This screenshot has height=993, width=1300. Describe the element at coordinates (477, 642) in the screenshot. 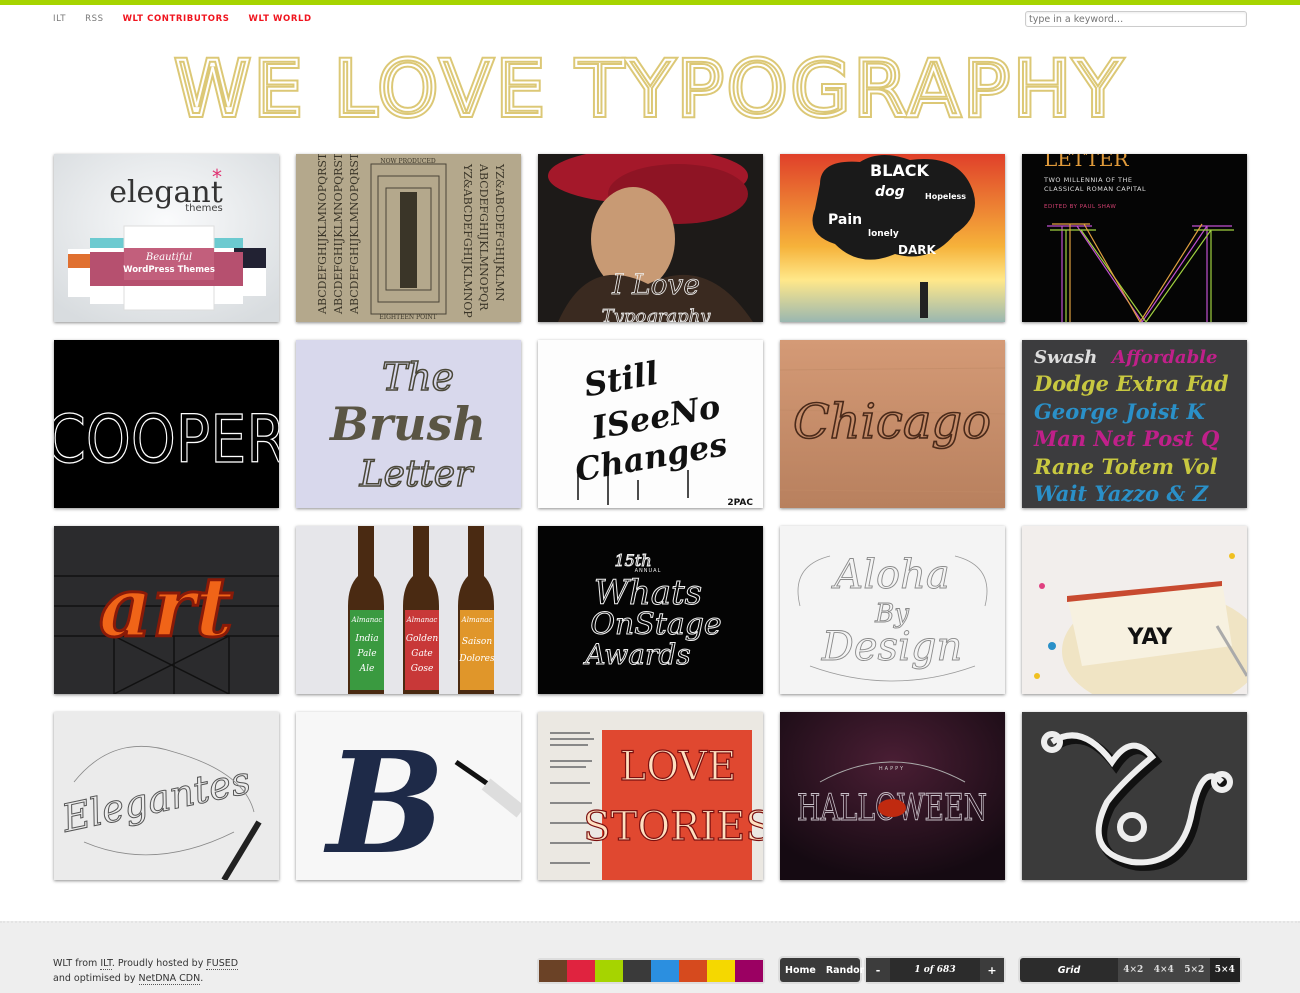

I see `svg-text: Saison` at that location.